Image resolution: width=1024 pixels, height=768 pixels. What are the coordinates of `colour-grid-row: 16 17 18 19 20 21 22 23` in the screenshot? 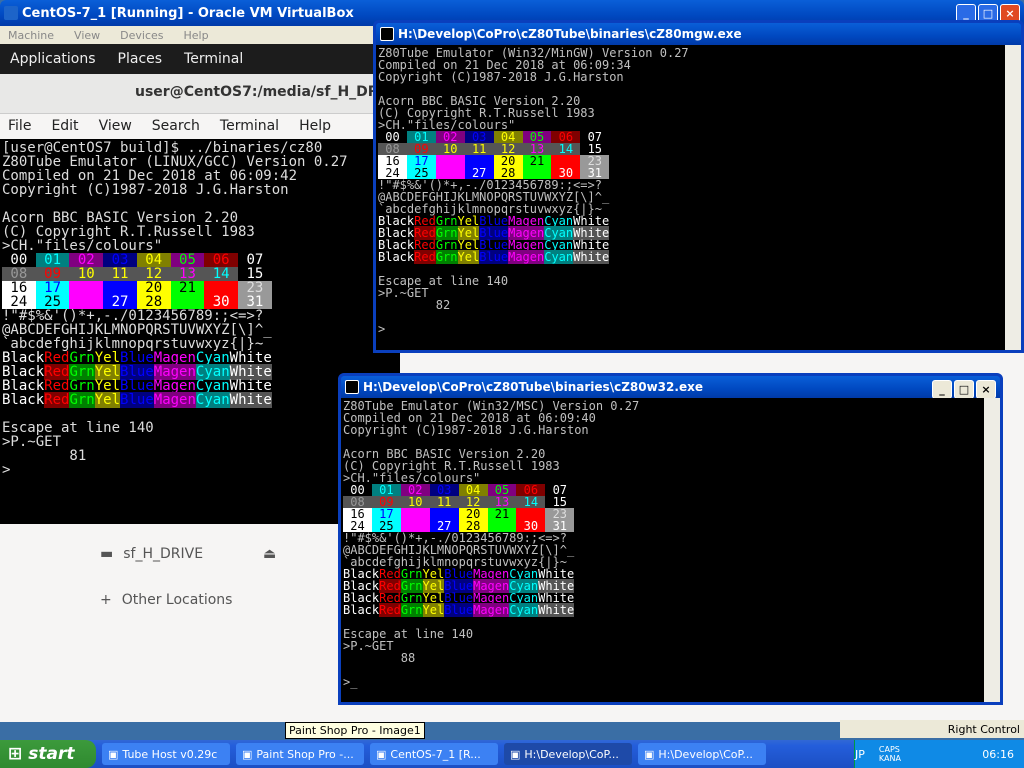 It's located at (201, 288).